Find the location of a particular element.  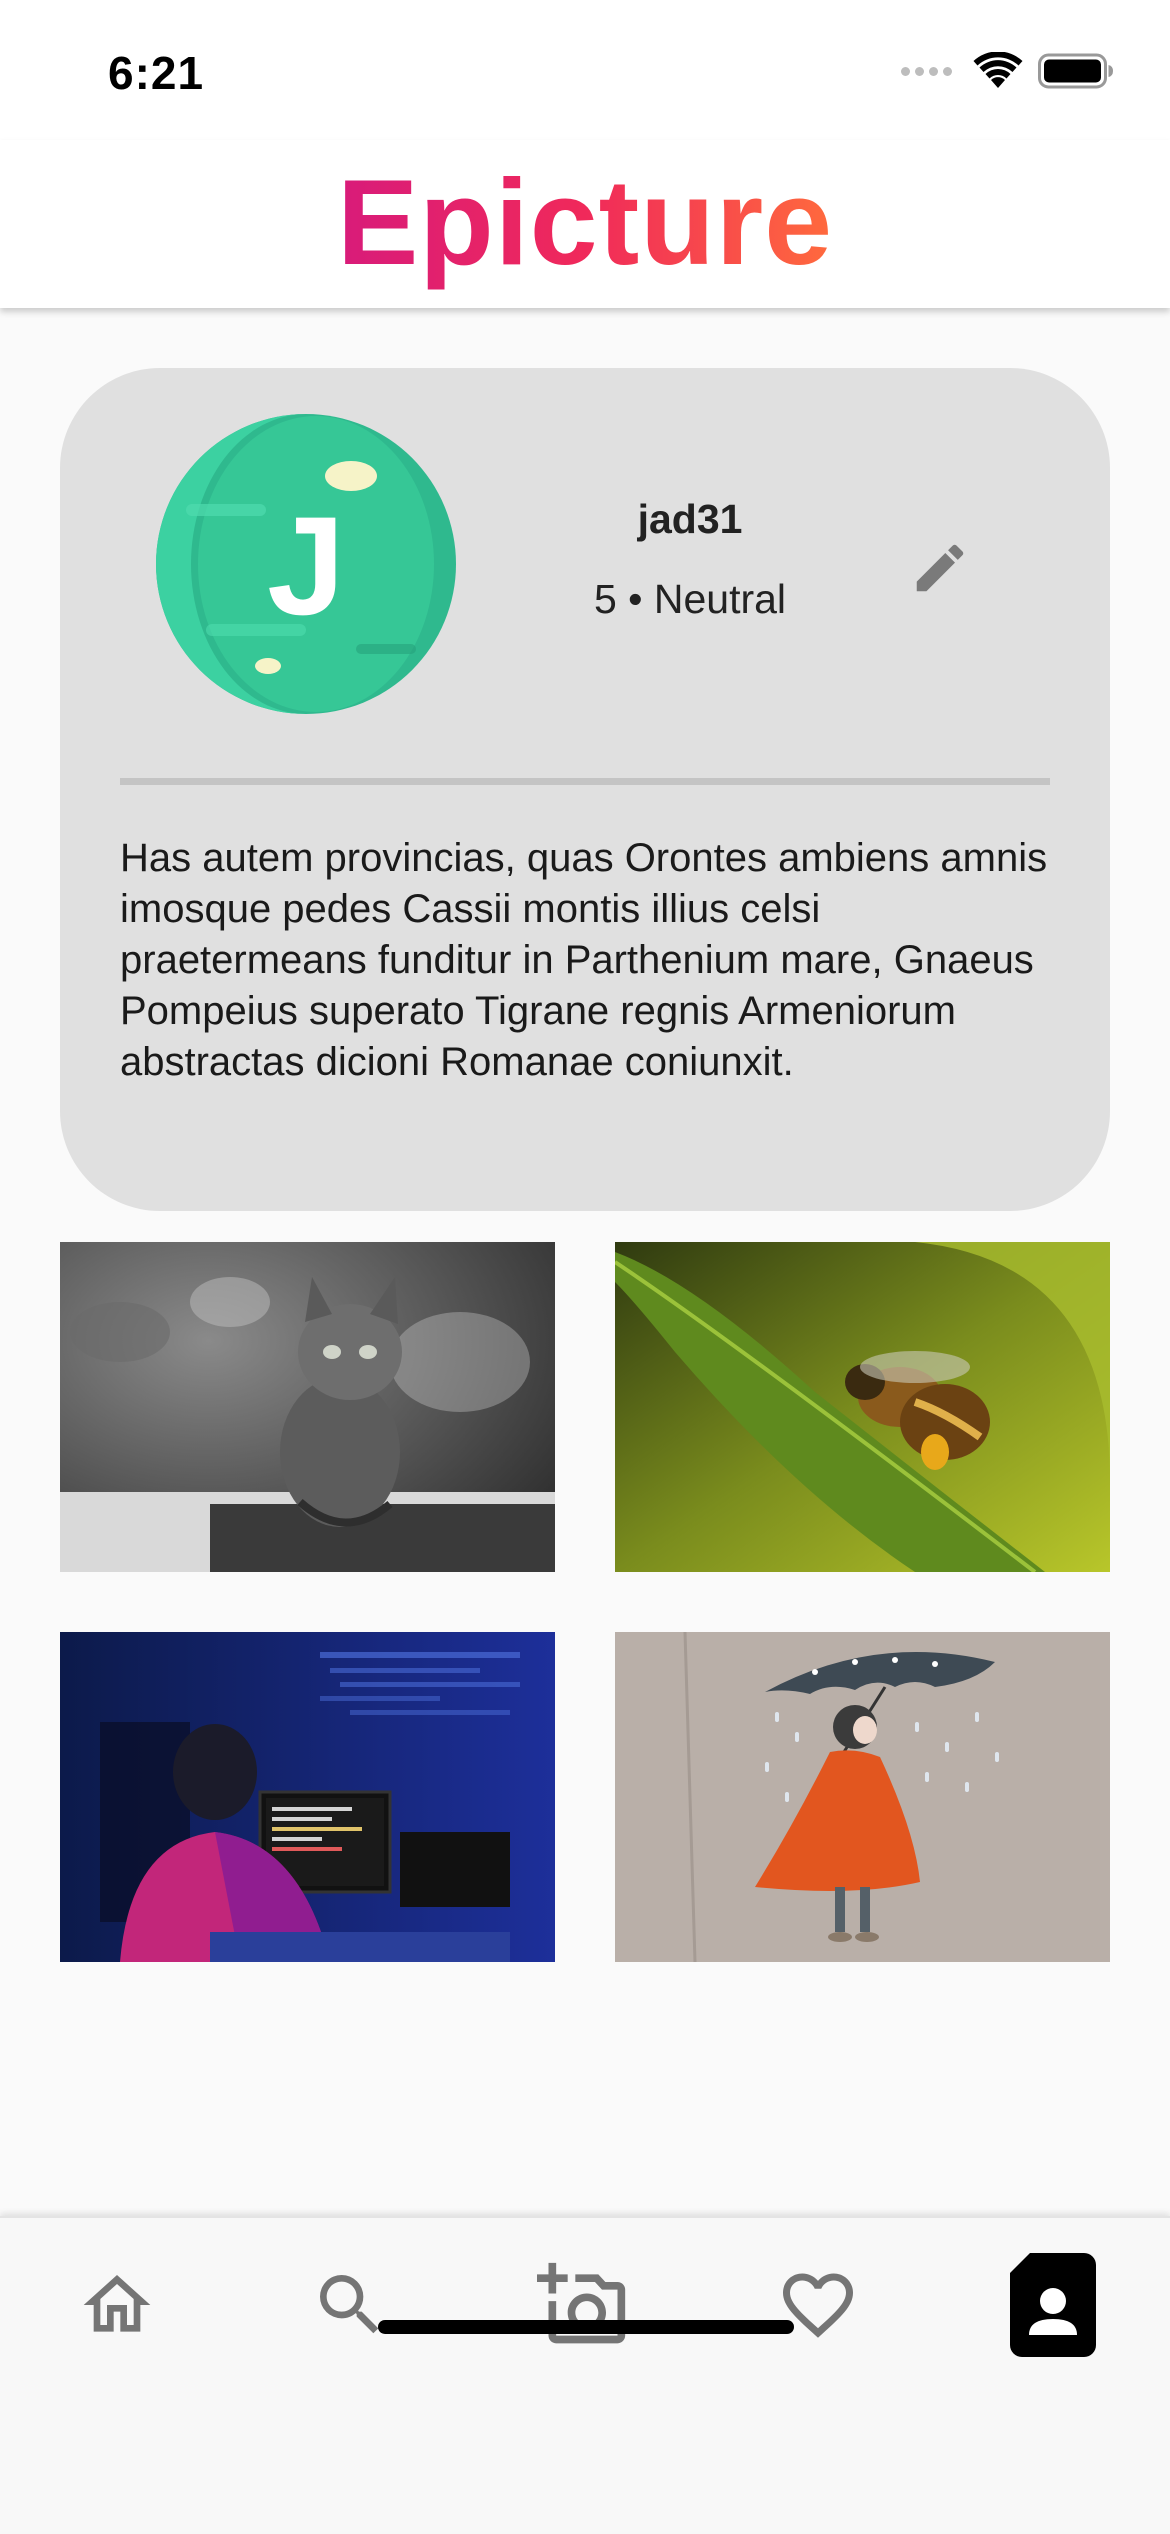

add-photo-icon is located at coordinates (581, 2303).